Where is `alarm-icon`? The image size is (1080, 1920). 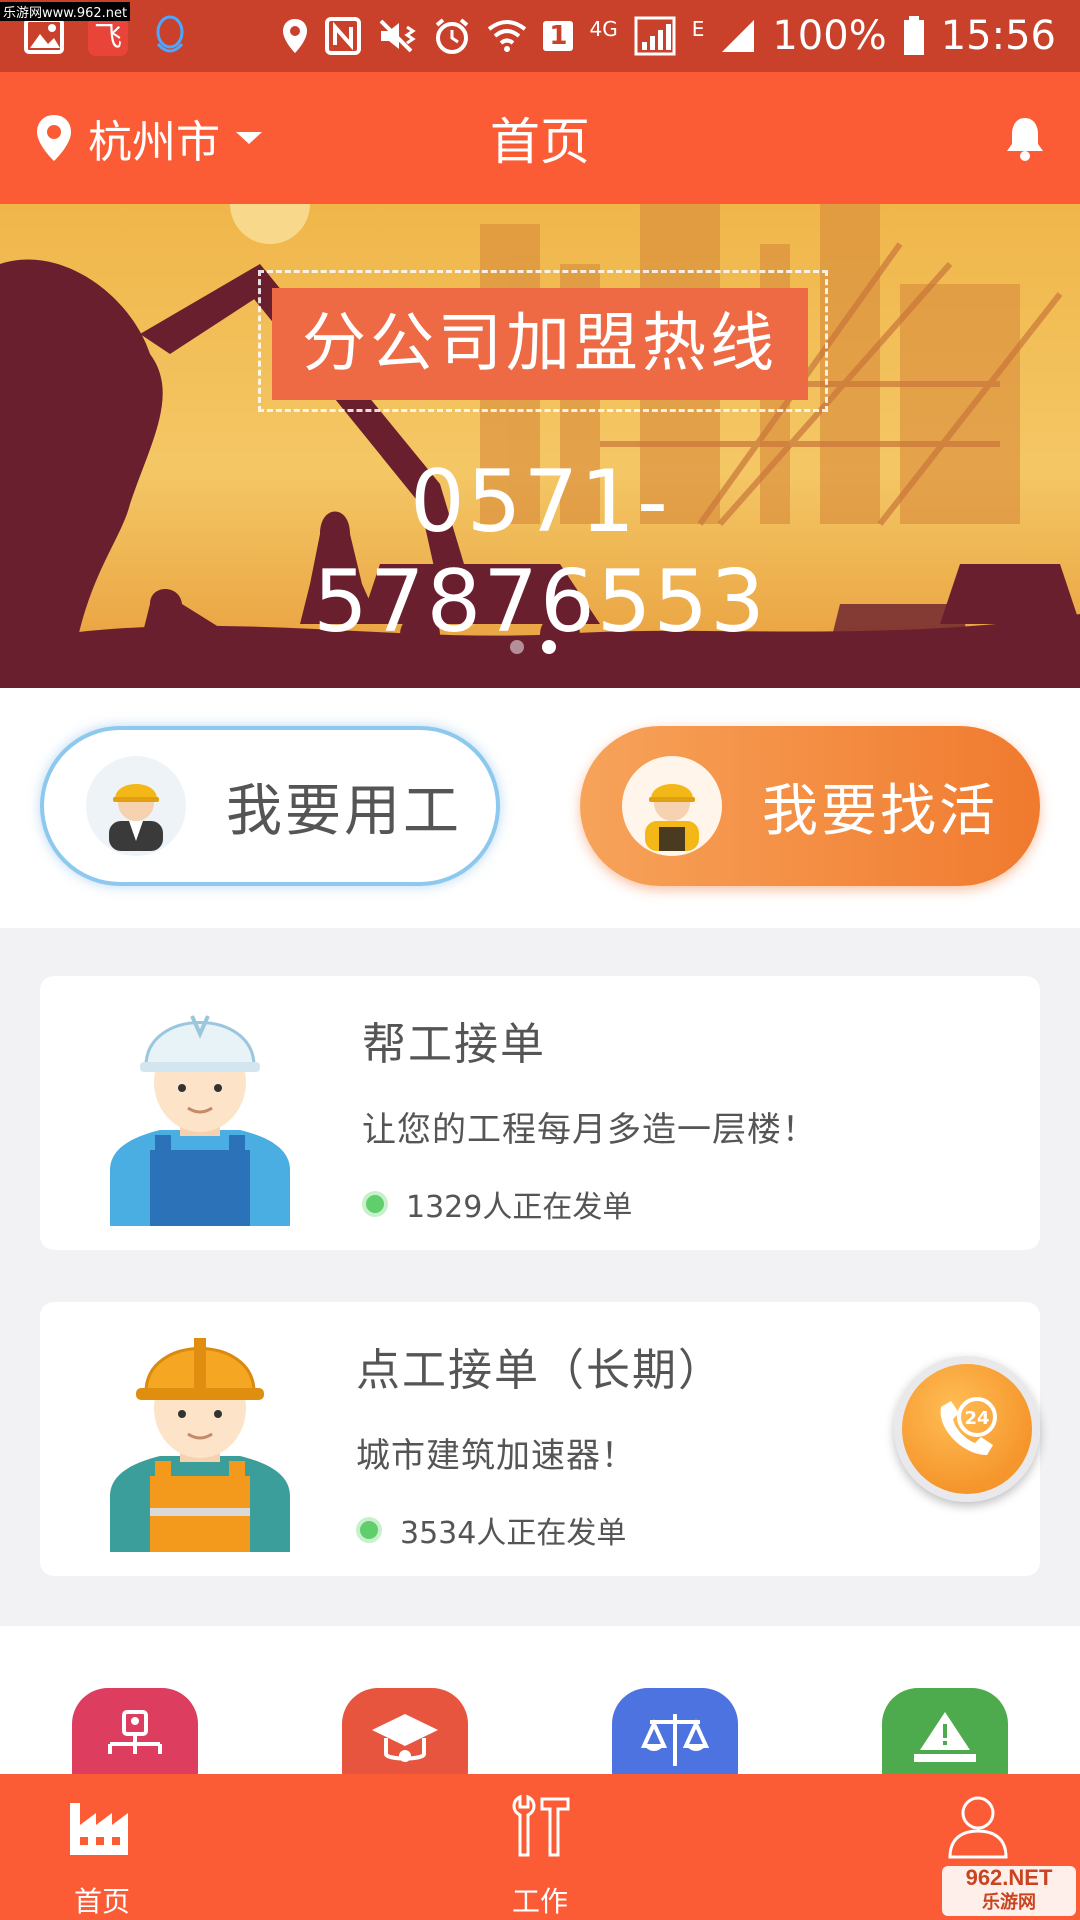 alarm-icon is located at coordinates (452, 36).